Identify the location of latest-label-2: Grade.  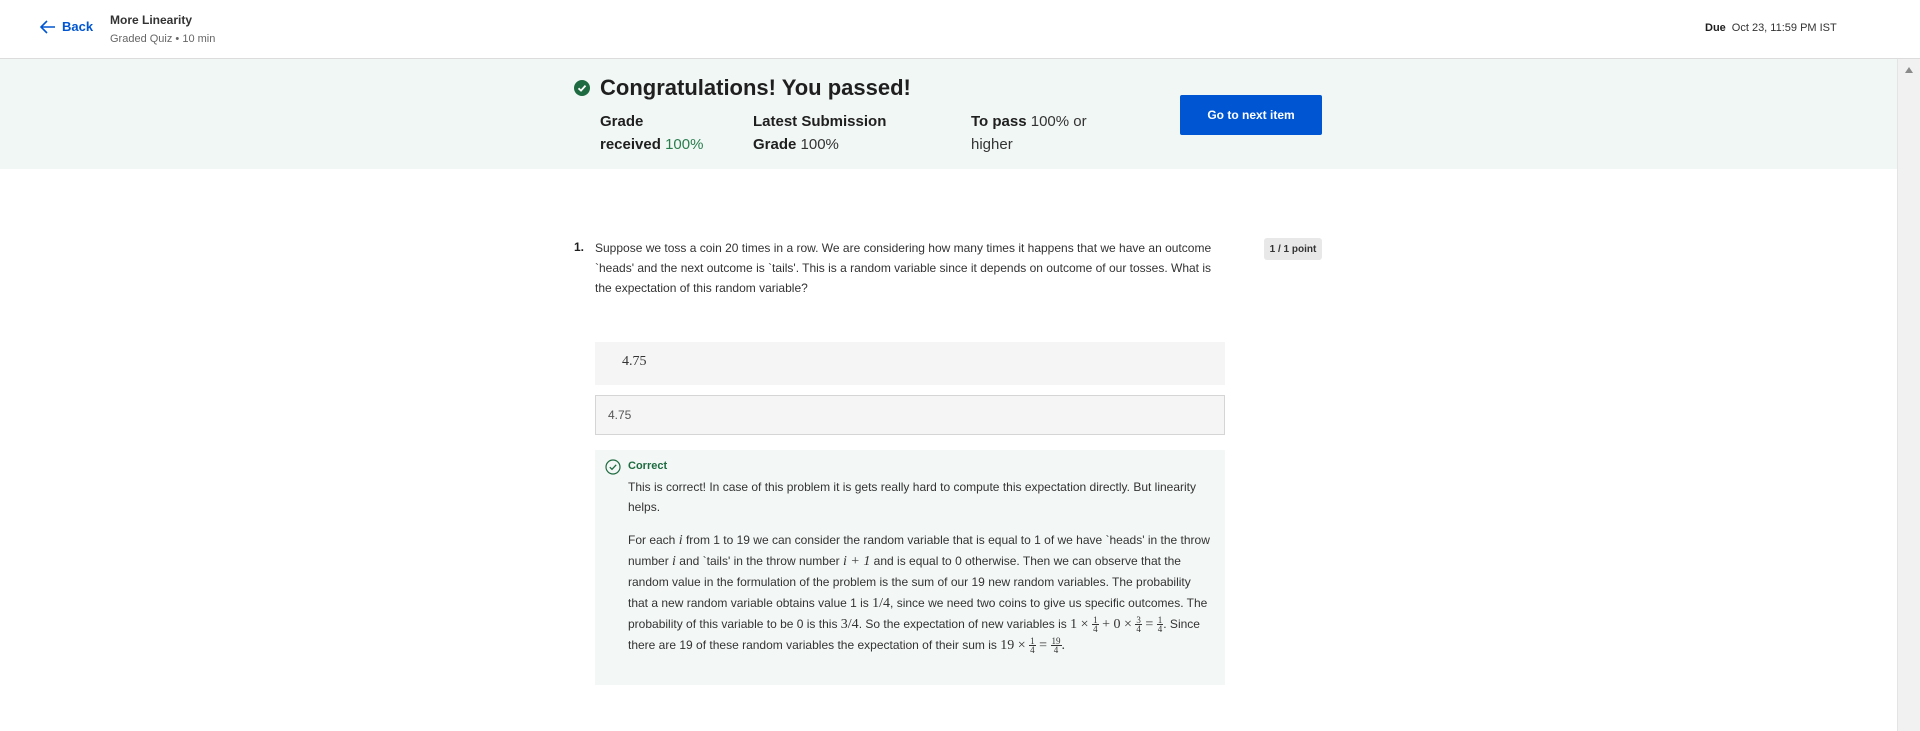
(775, 144).